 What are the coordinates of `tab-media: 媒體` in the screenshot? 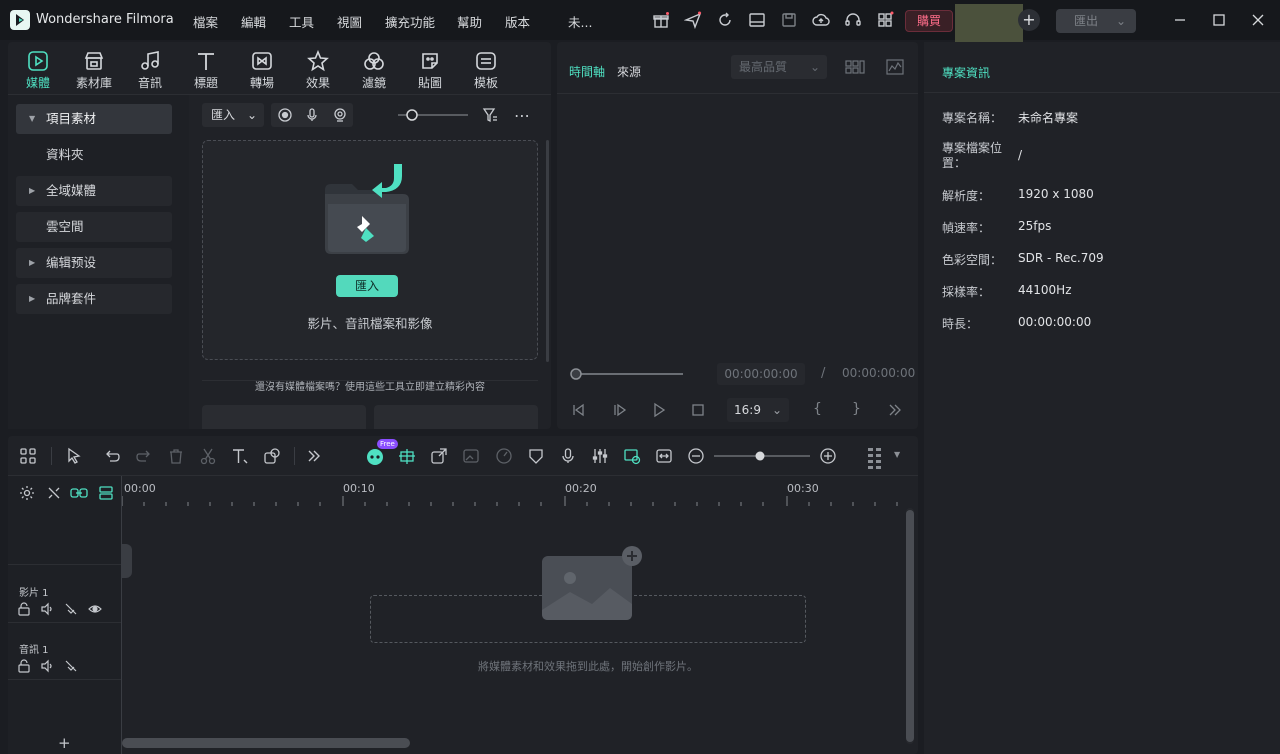 It's located at (38, 70).